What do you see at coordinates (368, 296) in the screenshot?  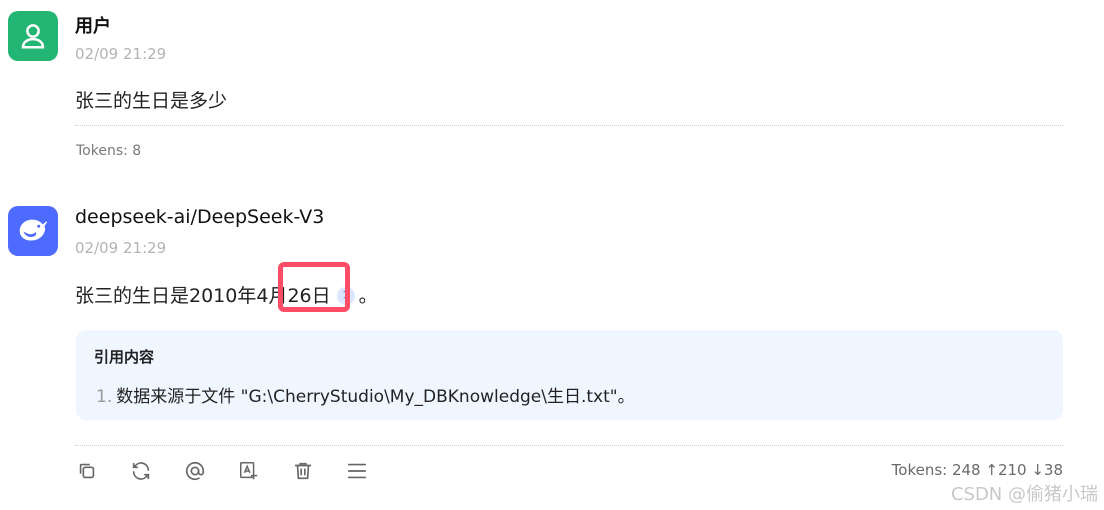 I see `answer-period: 。` at bounding box center [368, 296].